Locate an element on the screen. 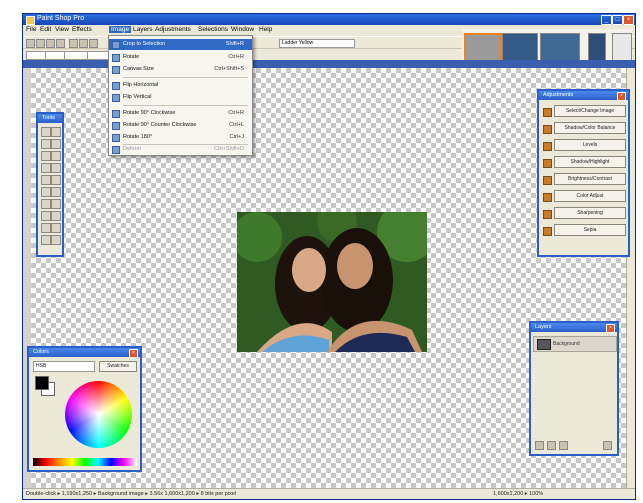 This screenshot has width=643, height=503. save-icon is located at coordinates (50, 43).